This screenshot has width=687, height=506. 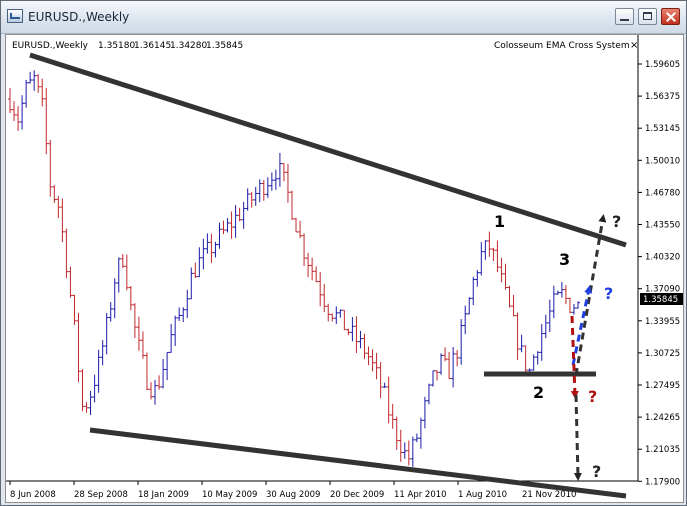 I want to click on price-tick-label: 1.53145, so click(x=662, y=129).